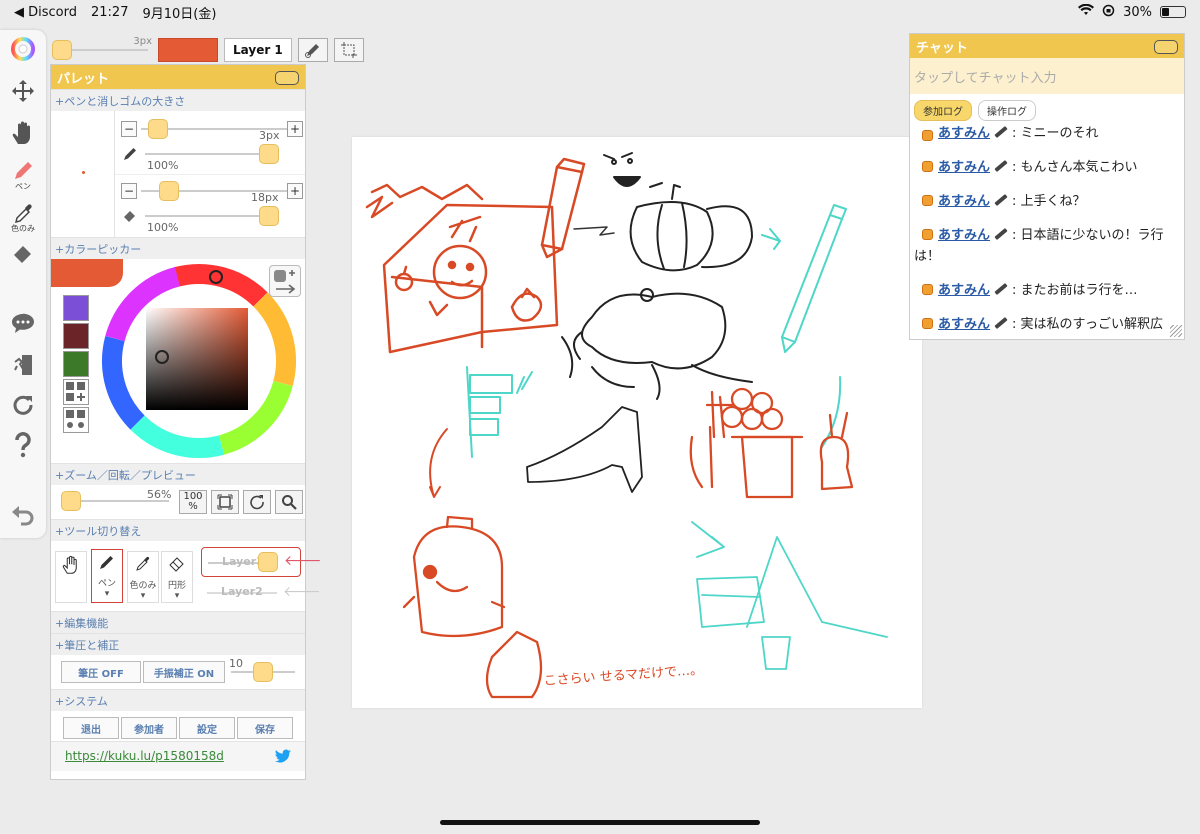  What do you see at coordinates (91, 728) in the screenshot?
I see `exit-button: 退出` at bounding box center [91, 728].